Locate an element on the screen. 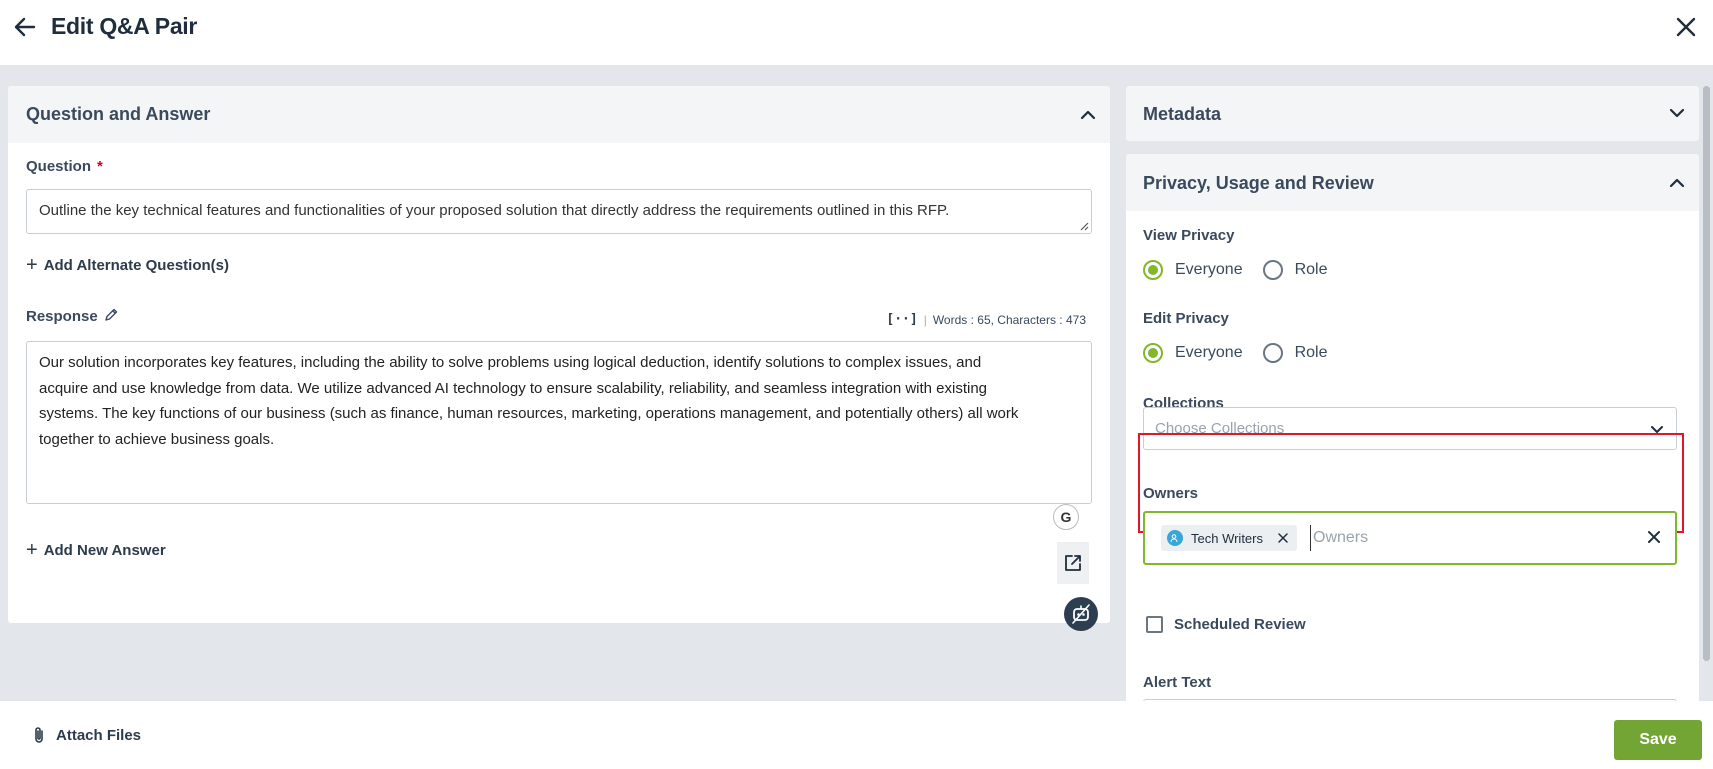  qa-section-header: Question and Answer is located at coordinates (559, 114).